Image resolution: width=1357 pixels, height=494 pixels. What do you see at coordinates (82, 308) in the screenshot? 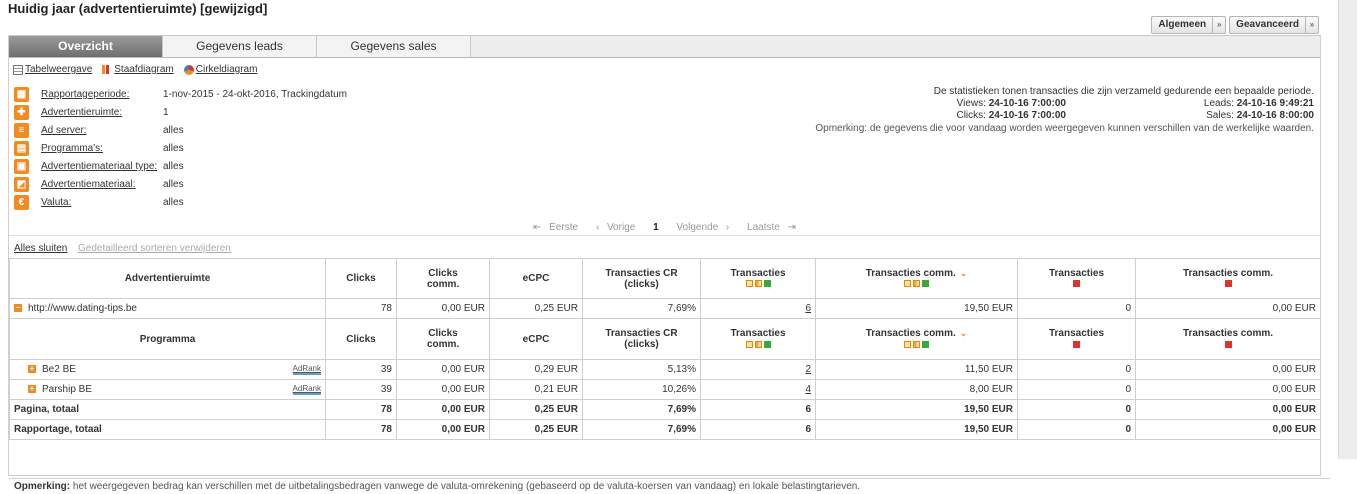
I see `adspace-name: http://www.dating-tips.be` at bounding box center [82, 308].